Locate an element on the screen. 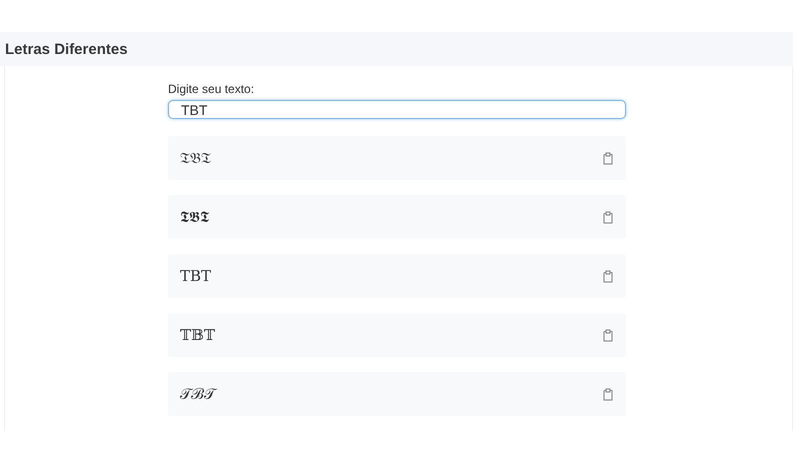  styled-text: 𝕋𝔹𝕋 is located at coordinates (198, 335).